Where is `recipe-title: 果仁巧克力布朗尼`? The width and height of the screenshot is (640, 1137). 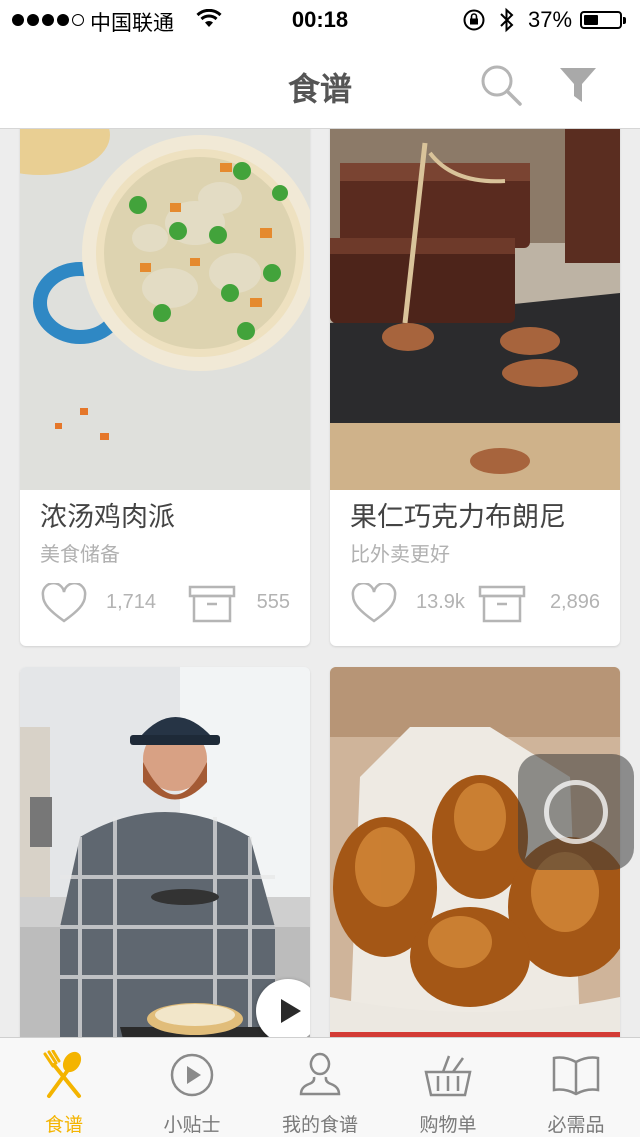
recipe-title: 果仁巧克力布朗尼 is located at coordinates (458, 517).